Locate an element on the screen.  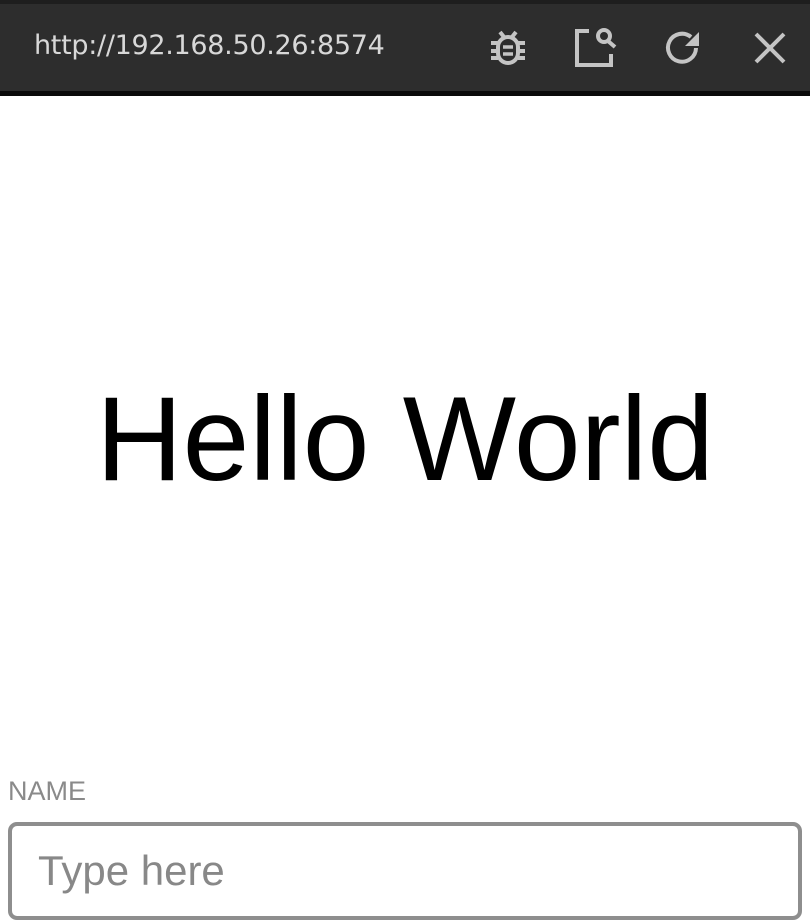
name-label: NAME is located at coordinates (47, 791).